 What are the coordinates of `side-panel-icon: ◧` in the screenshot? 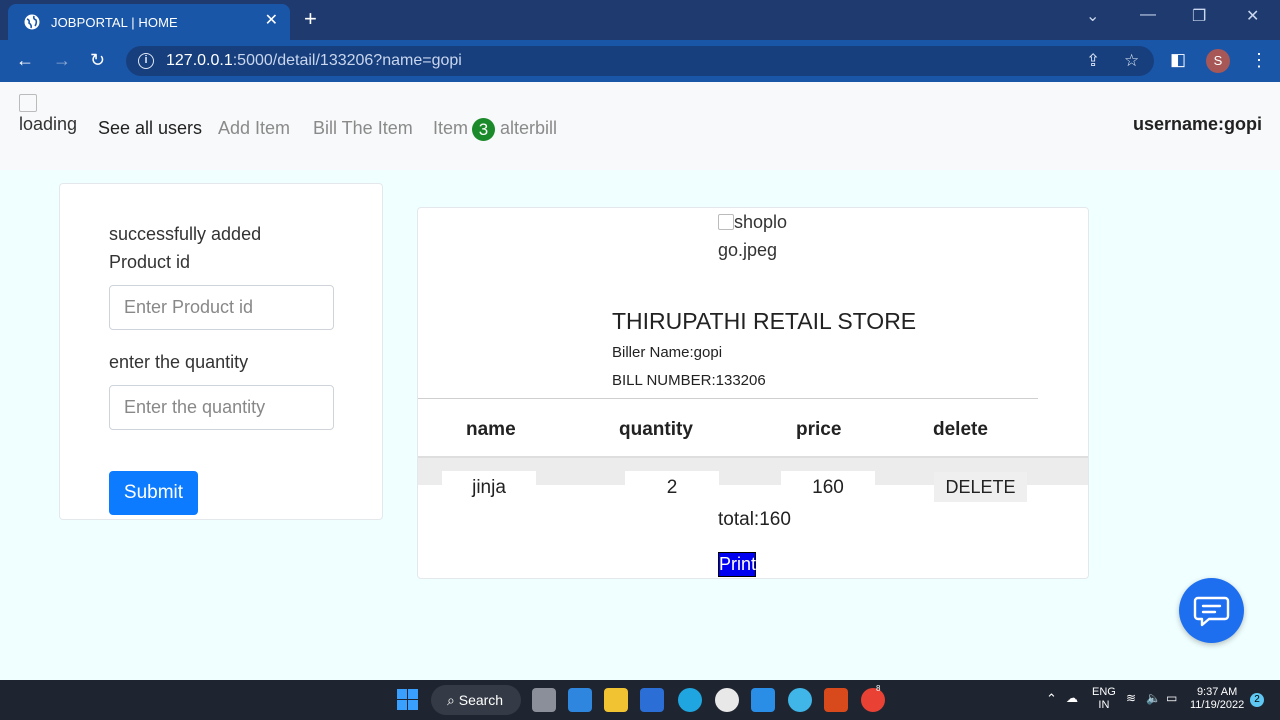 It's located at (1178, 60).